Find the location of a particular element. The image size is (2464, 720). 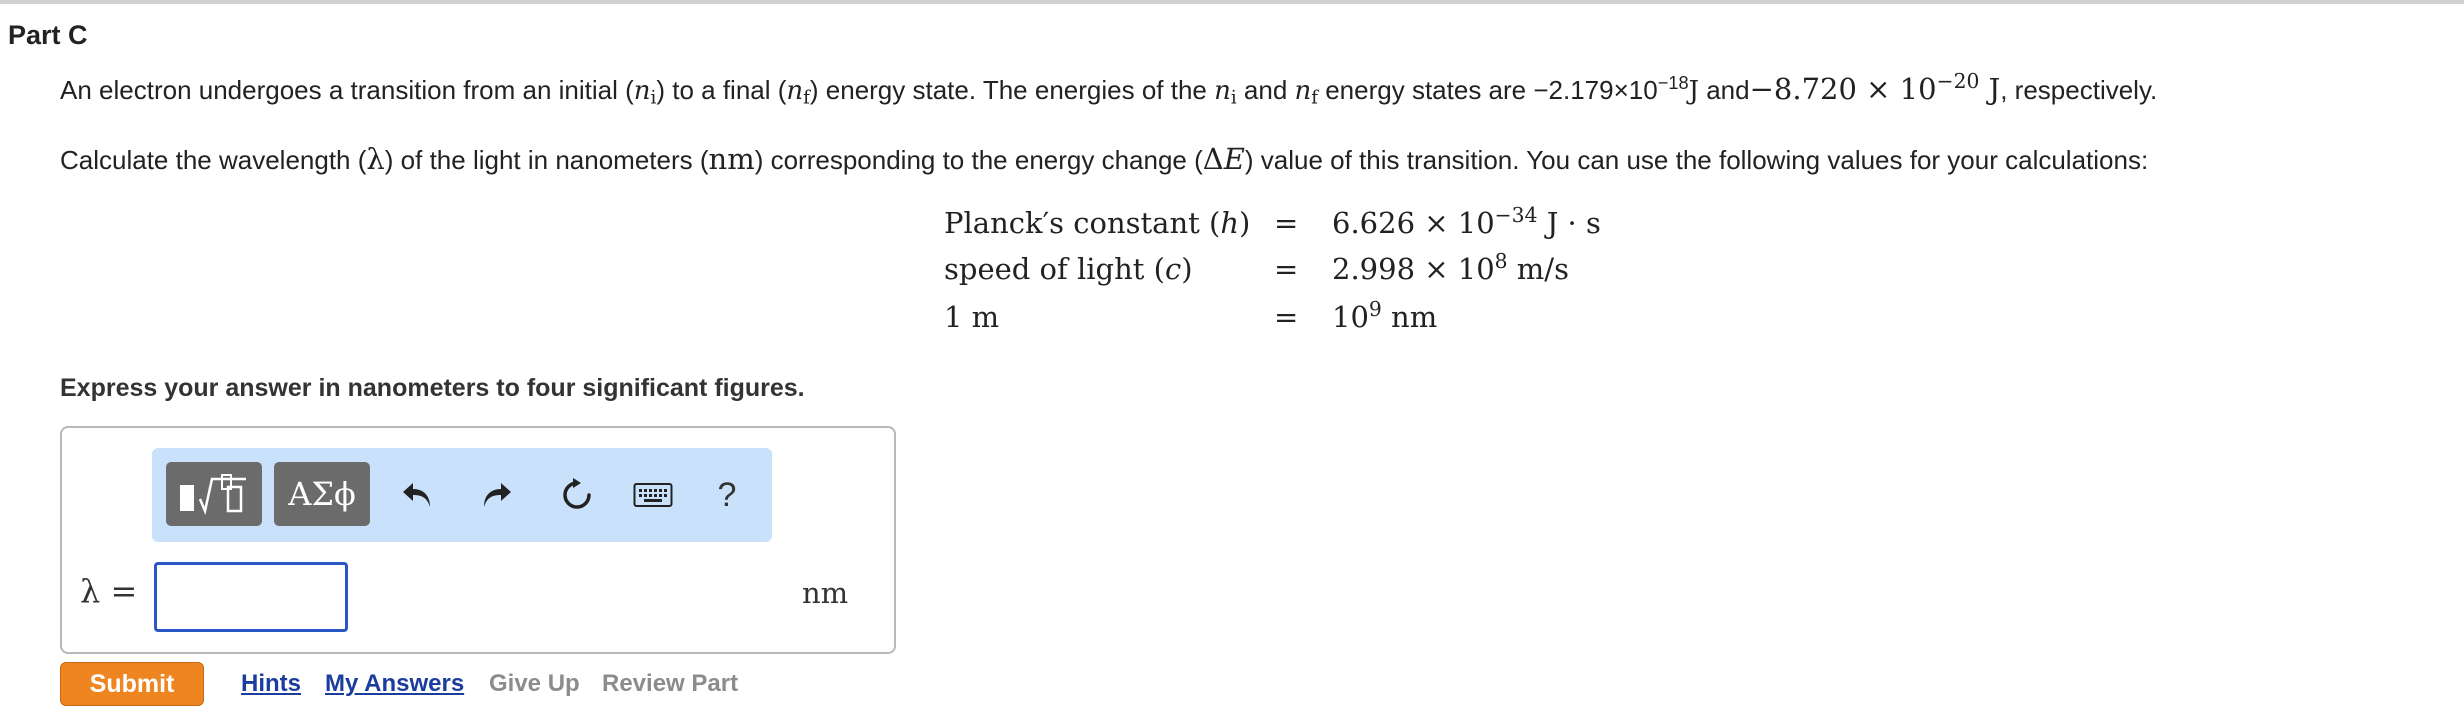

hints-link: Hints is located at coordinates (271, 684).